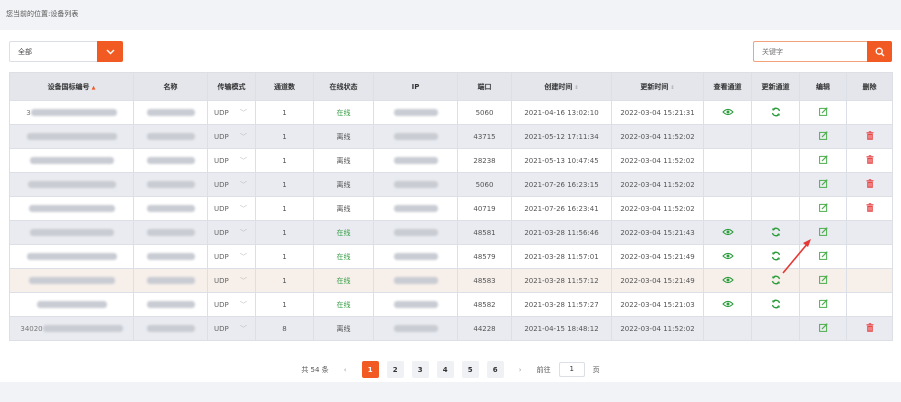 The image size is (901, 402). Describe the element at coordinates (727, 86) in the screenshot. I see `col-header-view-channels: 查看通道` at that location.